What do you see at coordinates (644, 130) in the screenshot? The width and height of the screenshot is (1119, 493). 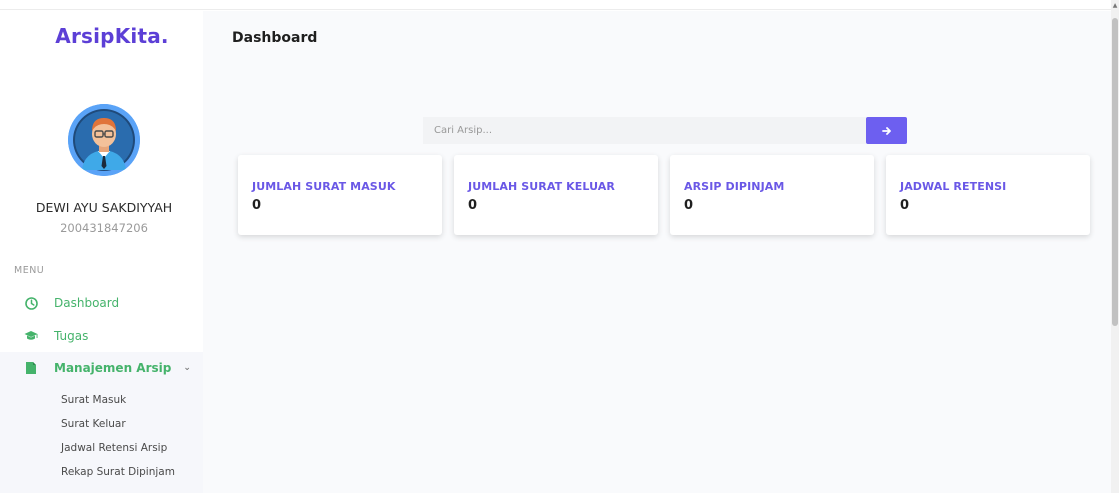 I see `search-input` at bounding box center [644, 130].